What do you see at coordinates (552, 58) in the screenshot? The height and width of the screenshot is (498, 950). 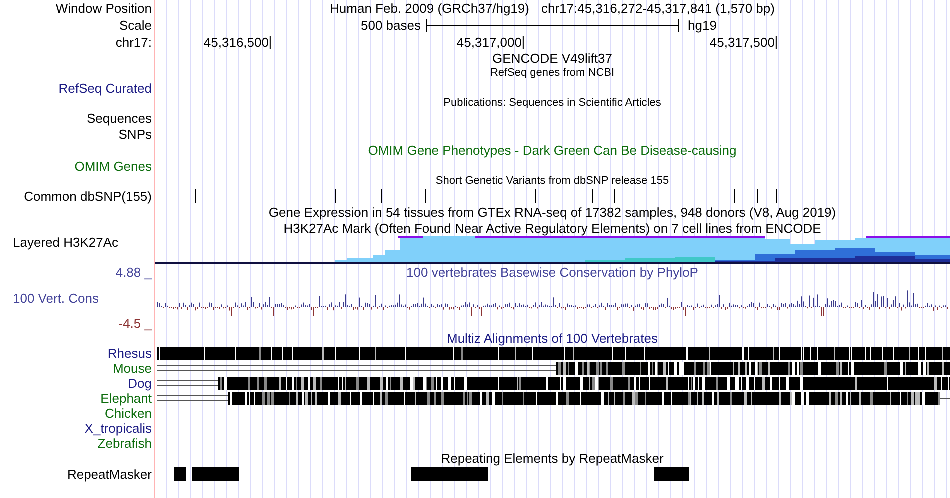 I see `track-title: GENCODE V49lift37` at bounding box center [552, 58].